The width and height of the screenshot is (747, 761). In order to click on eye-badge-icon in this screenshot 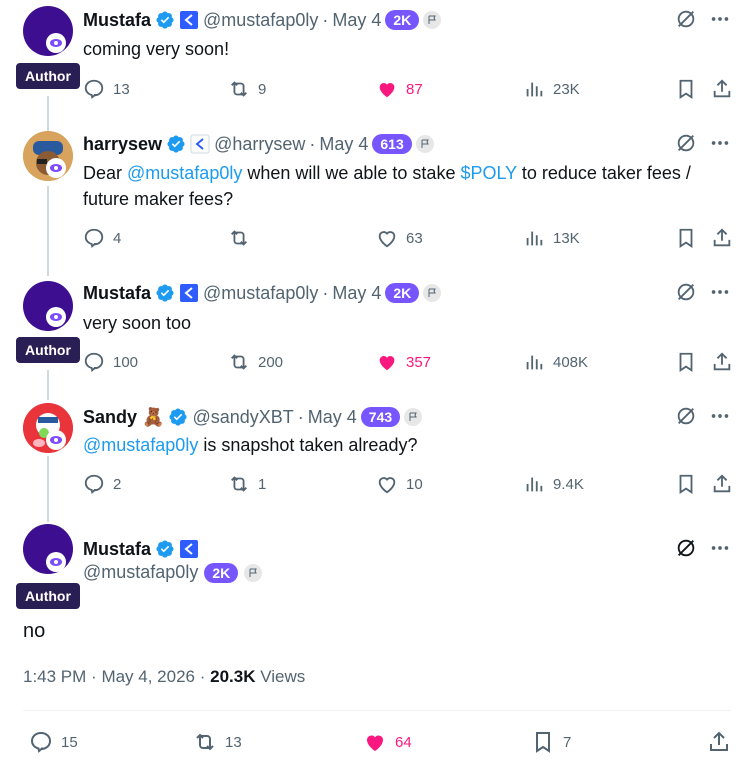, I will do `click(56, 562)`.